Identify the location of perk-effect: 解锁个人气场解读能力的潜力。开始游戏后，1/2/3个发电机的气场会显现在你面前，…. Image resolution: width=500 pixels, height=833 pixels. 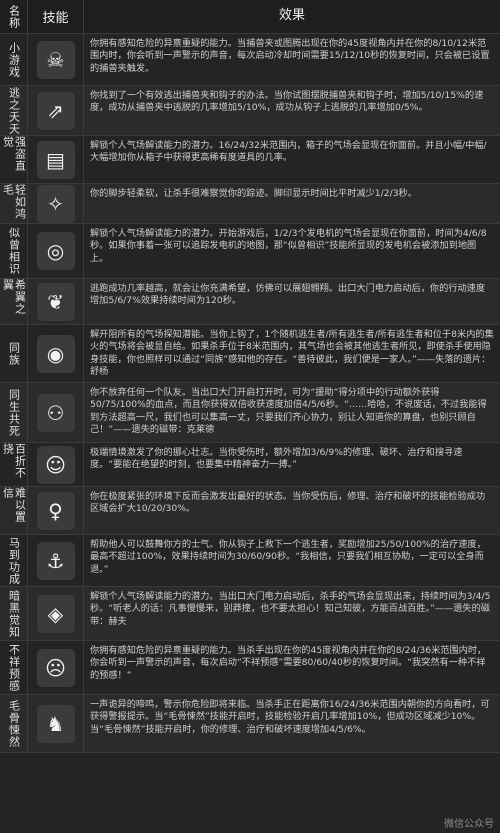
(288, 246).